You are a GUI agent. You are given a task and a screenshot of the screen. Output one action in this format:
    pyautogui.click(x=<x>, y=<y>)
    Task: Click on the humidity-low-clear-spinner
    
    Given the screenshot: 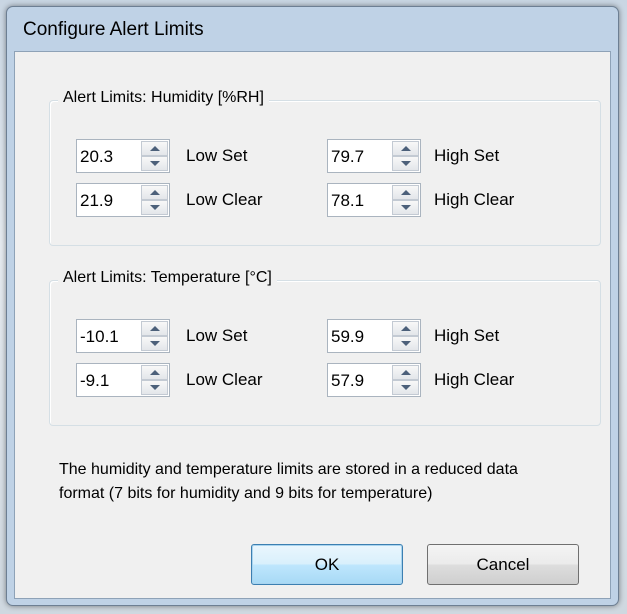 What is the action you would take?
    pyautogui.click(x=123, y=200)
    